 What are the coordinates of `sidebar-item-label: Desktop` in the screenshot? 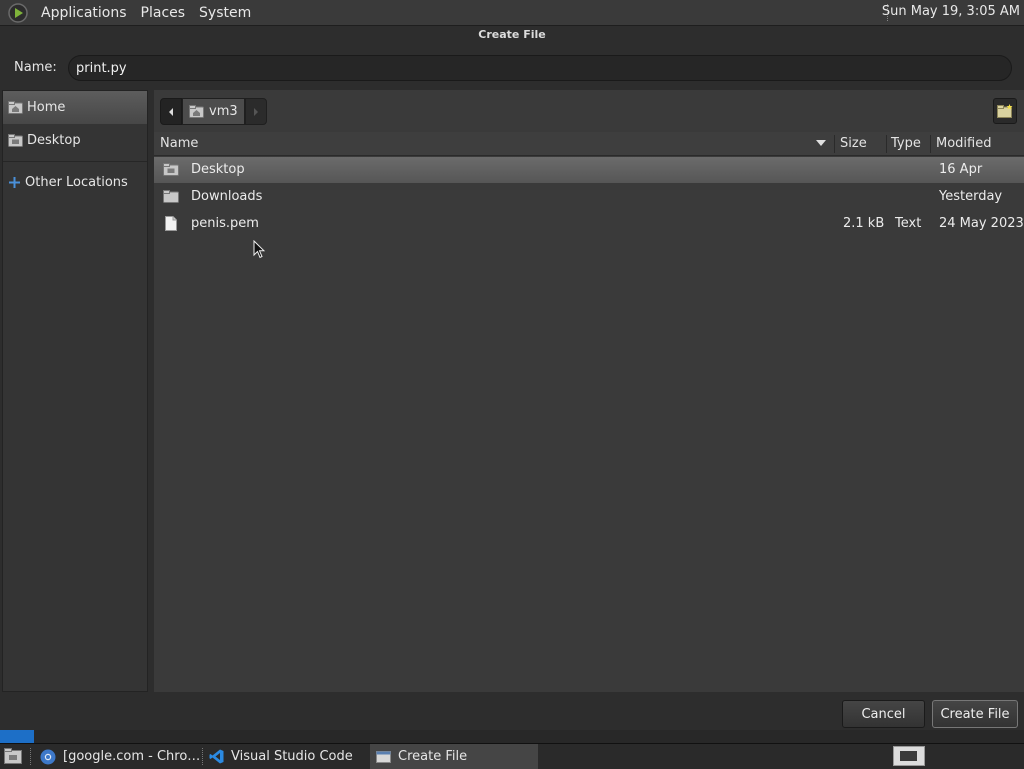 It's located at (54, 140).